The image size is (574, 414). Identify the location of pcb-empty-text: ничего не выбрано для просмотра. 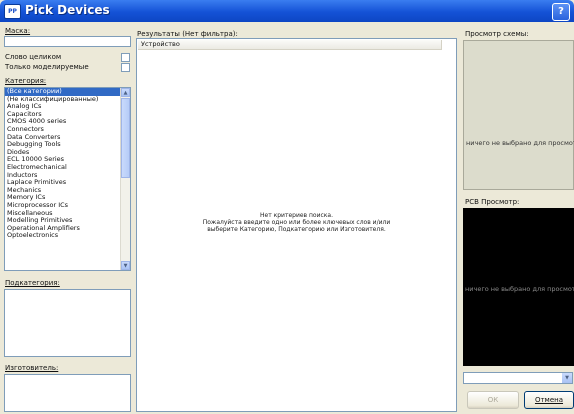
(519, 289).